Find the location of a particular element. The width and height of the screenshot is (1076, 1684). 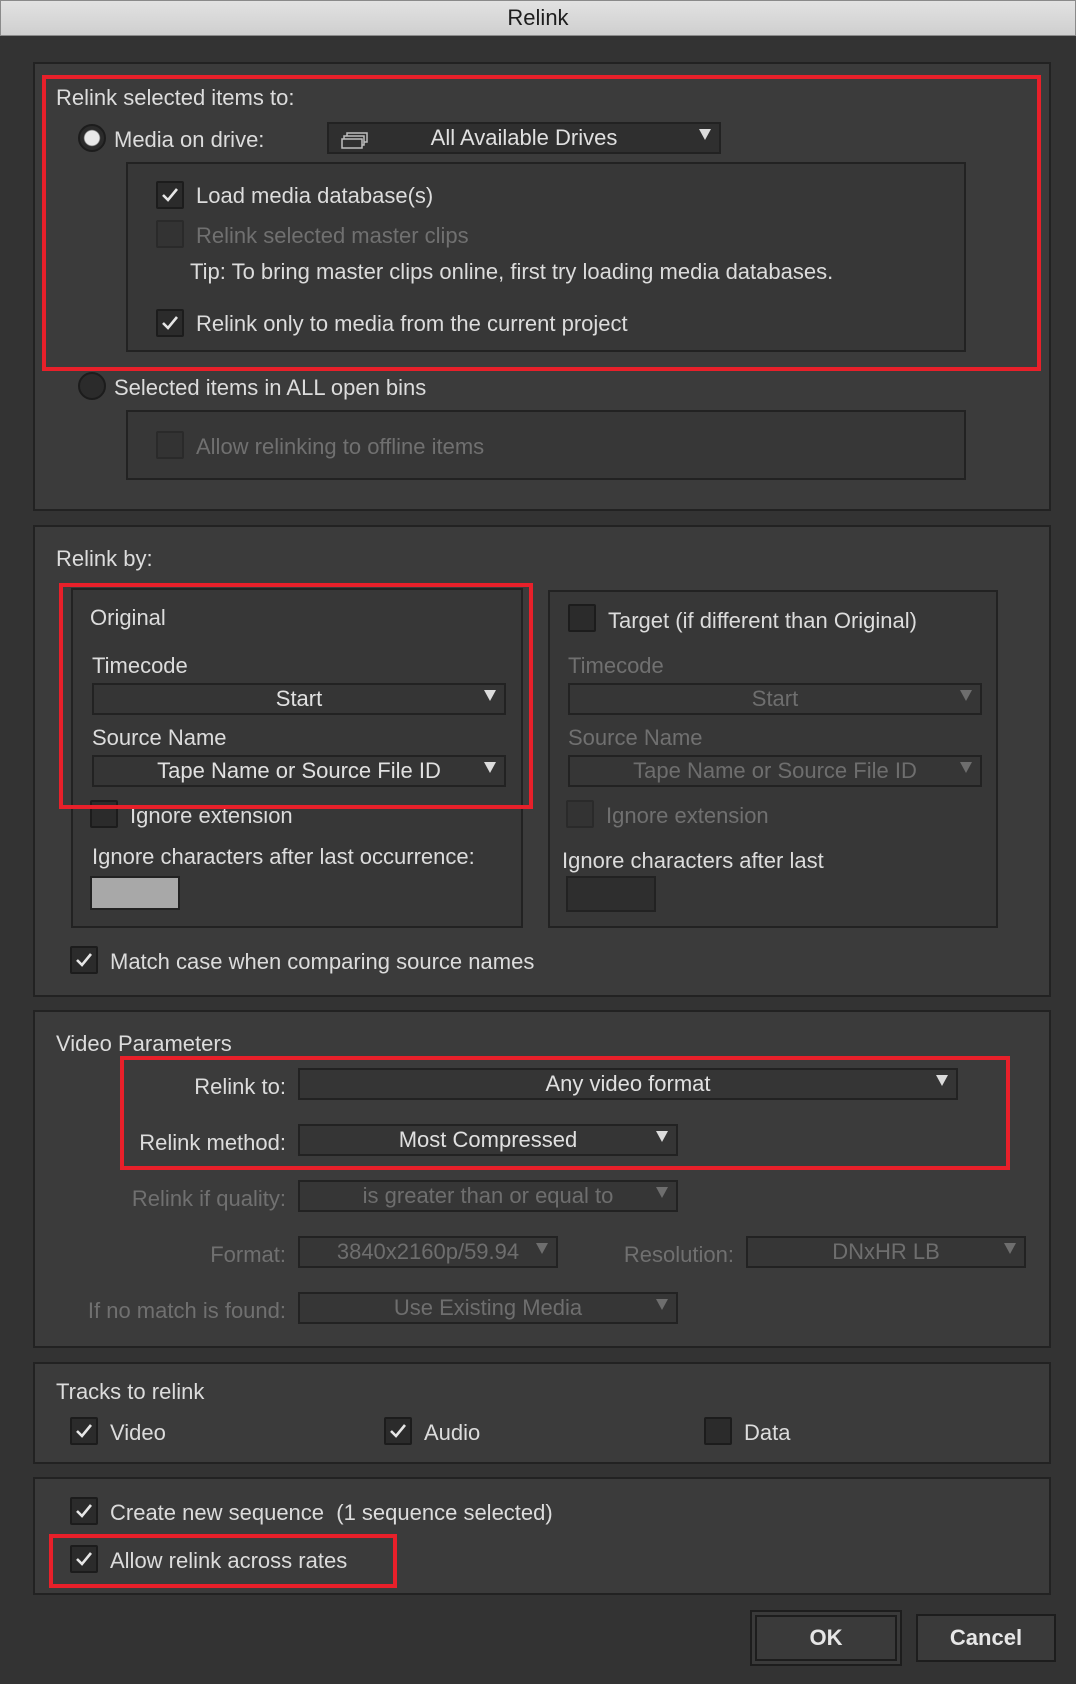

load-media-db-label: Load media database(s) is located at coordinates (315, 195).